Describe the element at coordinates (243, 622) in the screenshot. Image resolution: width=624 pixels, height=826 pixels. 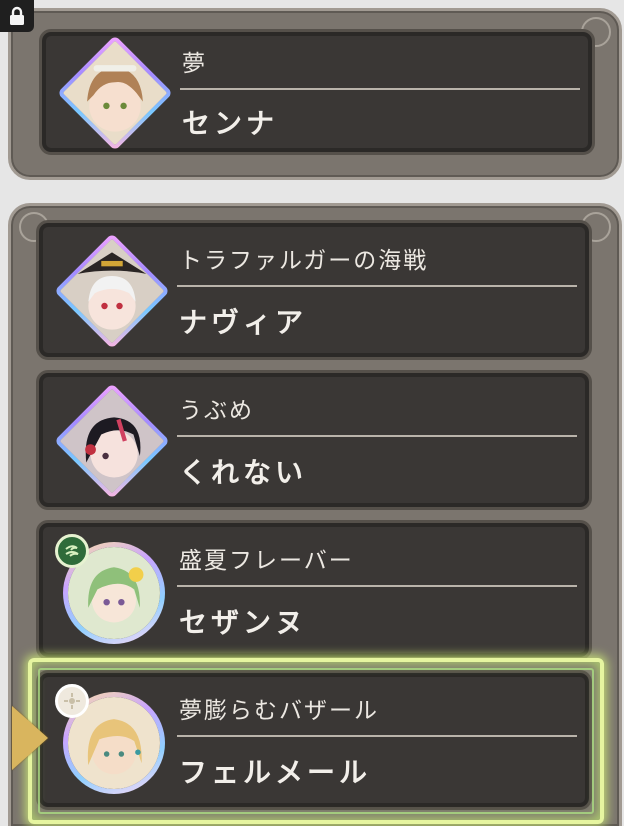
I see `character-name: セザンヌ` at that location.